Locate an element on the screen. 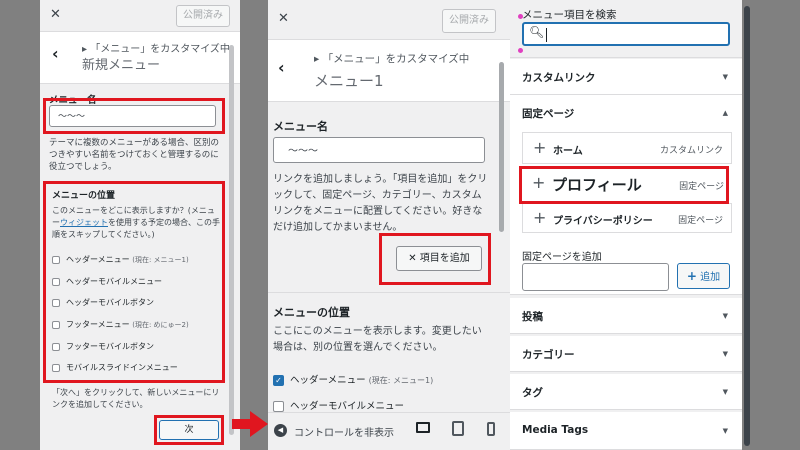 The width and height of the screenshot is (800, 450). location-option: ✓ ヘッダーメニュー (現在: メニュー1) is located at coordinates (353, 379).